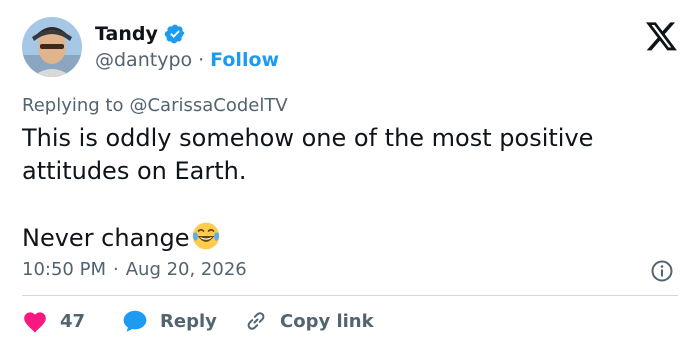  What do you see at coordinates (135, 321) in the screenshot?
I see `reply-bubble-icon` at bounding box center [135, 321].